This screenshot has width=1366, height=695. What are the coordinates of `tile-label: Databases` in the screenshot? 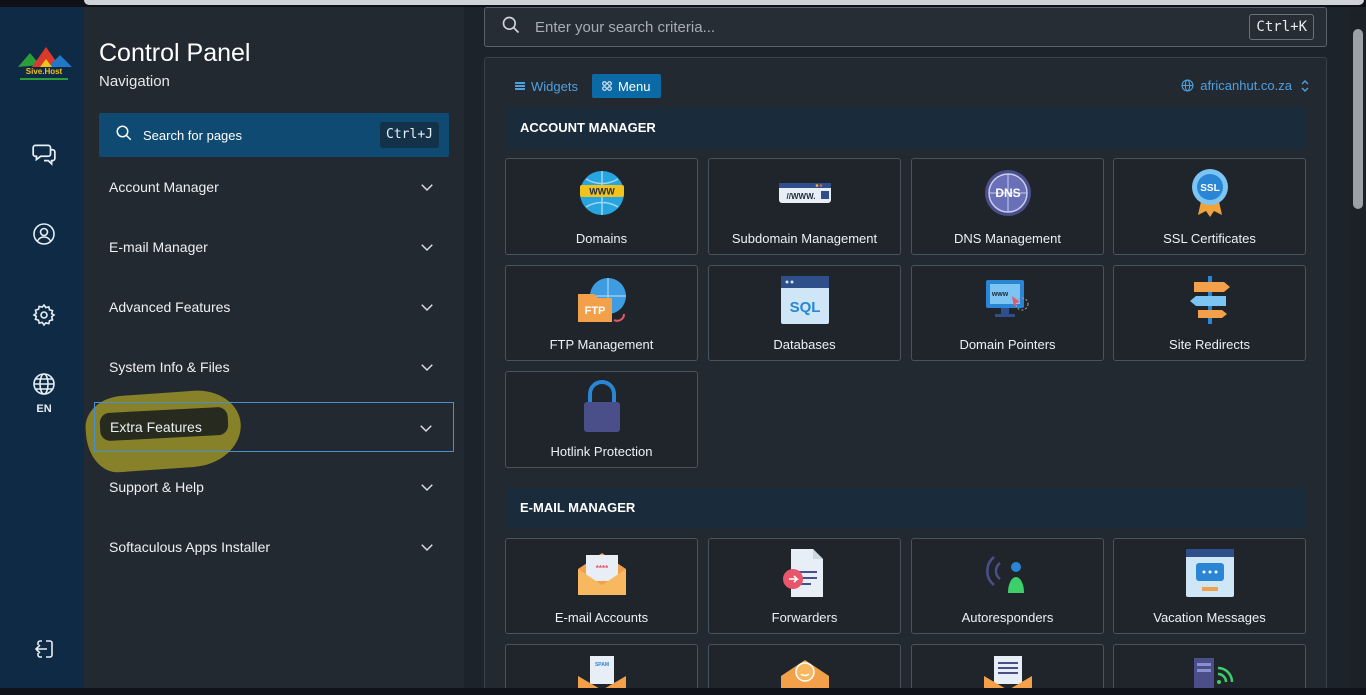 It's located at (804, 344).